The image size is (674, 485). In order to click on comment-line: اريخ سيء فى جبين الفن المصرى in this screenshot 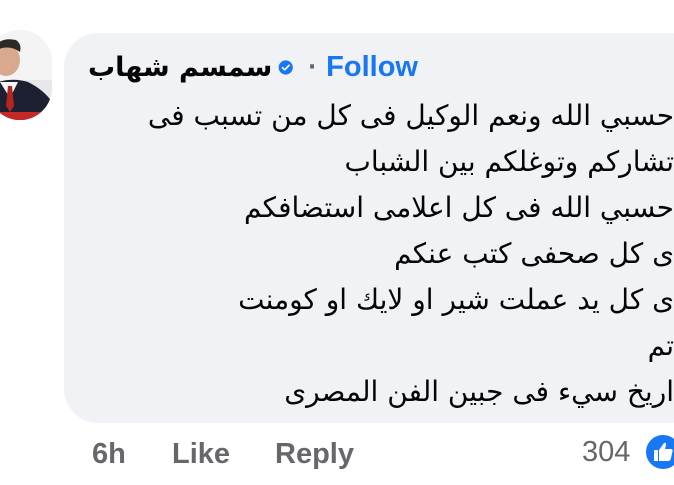, I will do `click(479, 391)`.